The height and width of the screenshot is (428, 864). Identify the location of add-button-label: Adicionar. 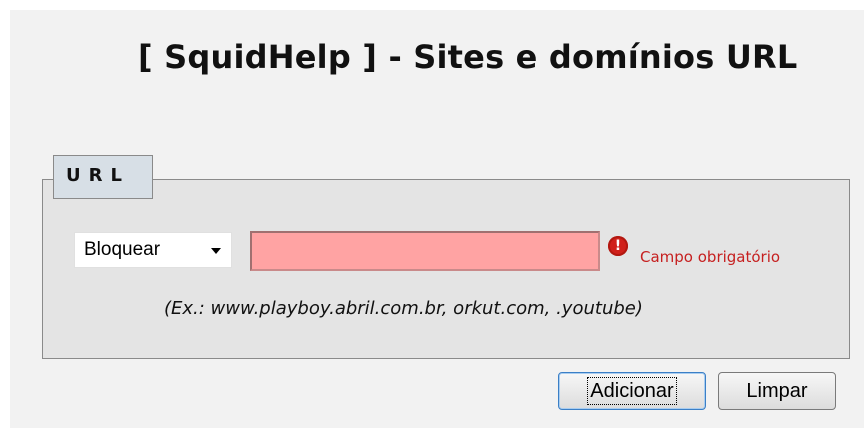
(632, 391).